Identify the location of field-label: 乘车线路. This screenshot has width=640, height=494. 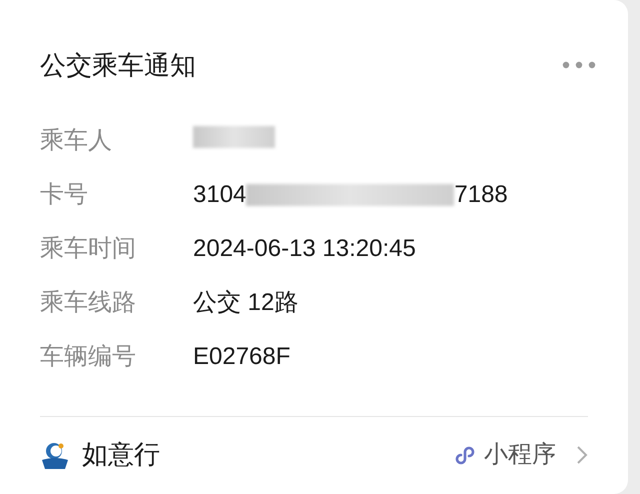
(88, 303).